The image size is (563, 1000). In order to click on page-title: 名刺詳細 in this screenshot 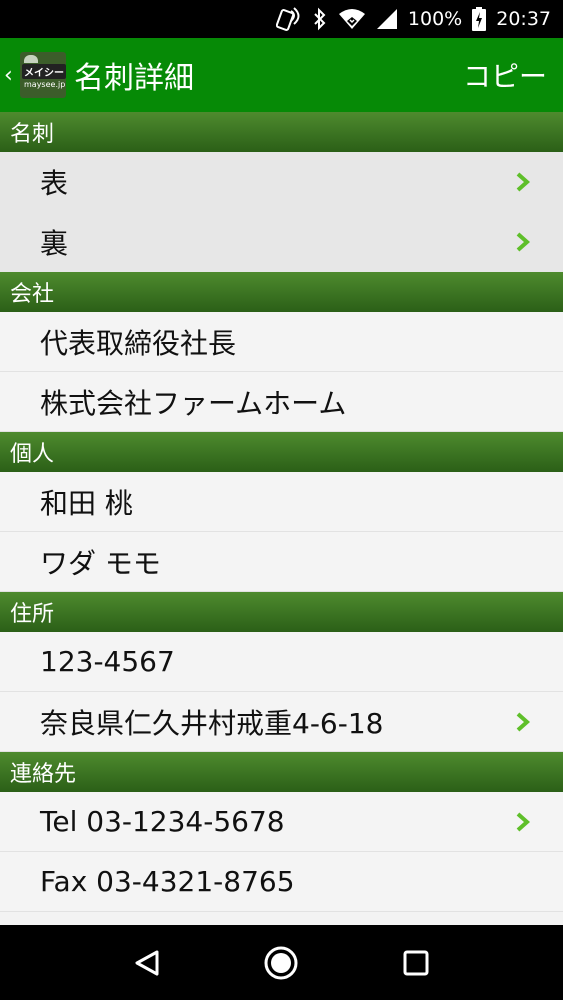, I will do `click(134, 78)`.